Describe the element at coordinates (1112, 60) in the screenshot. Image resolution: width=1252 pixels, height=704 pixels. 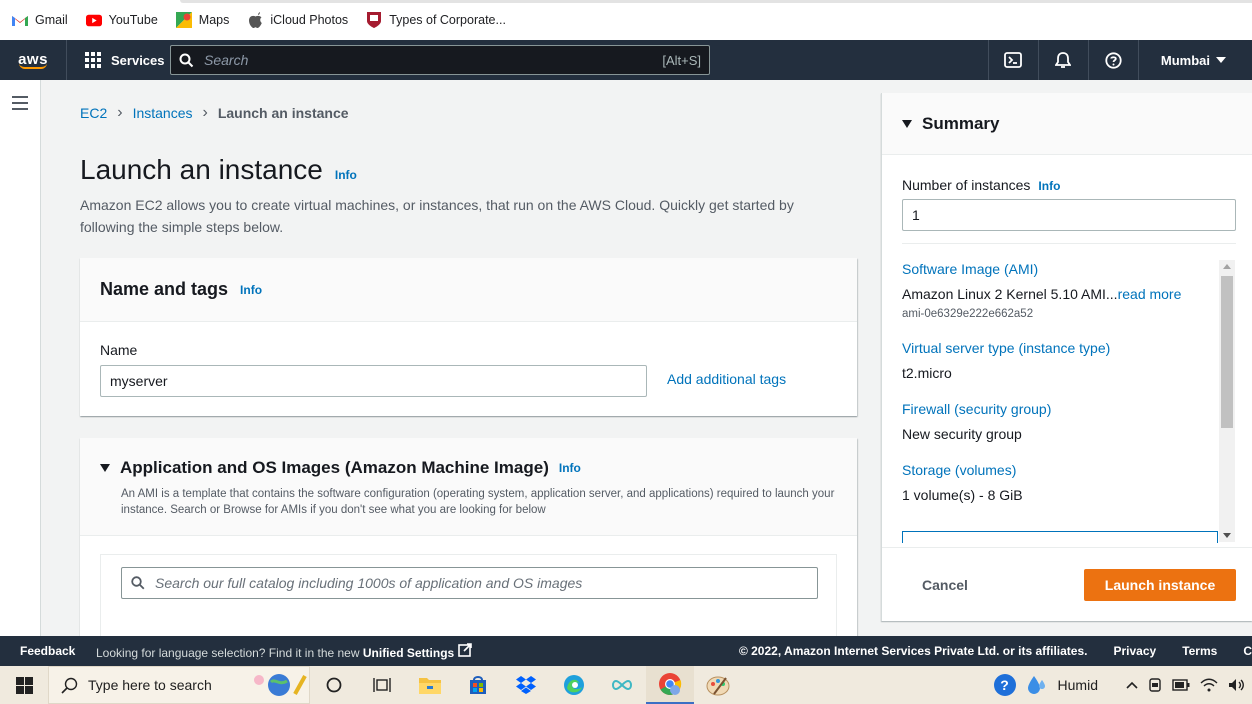
I see `help-button` at that location.